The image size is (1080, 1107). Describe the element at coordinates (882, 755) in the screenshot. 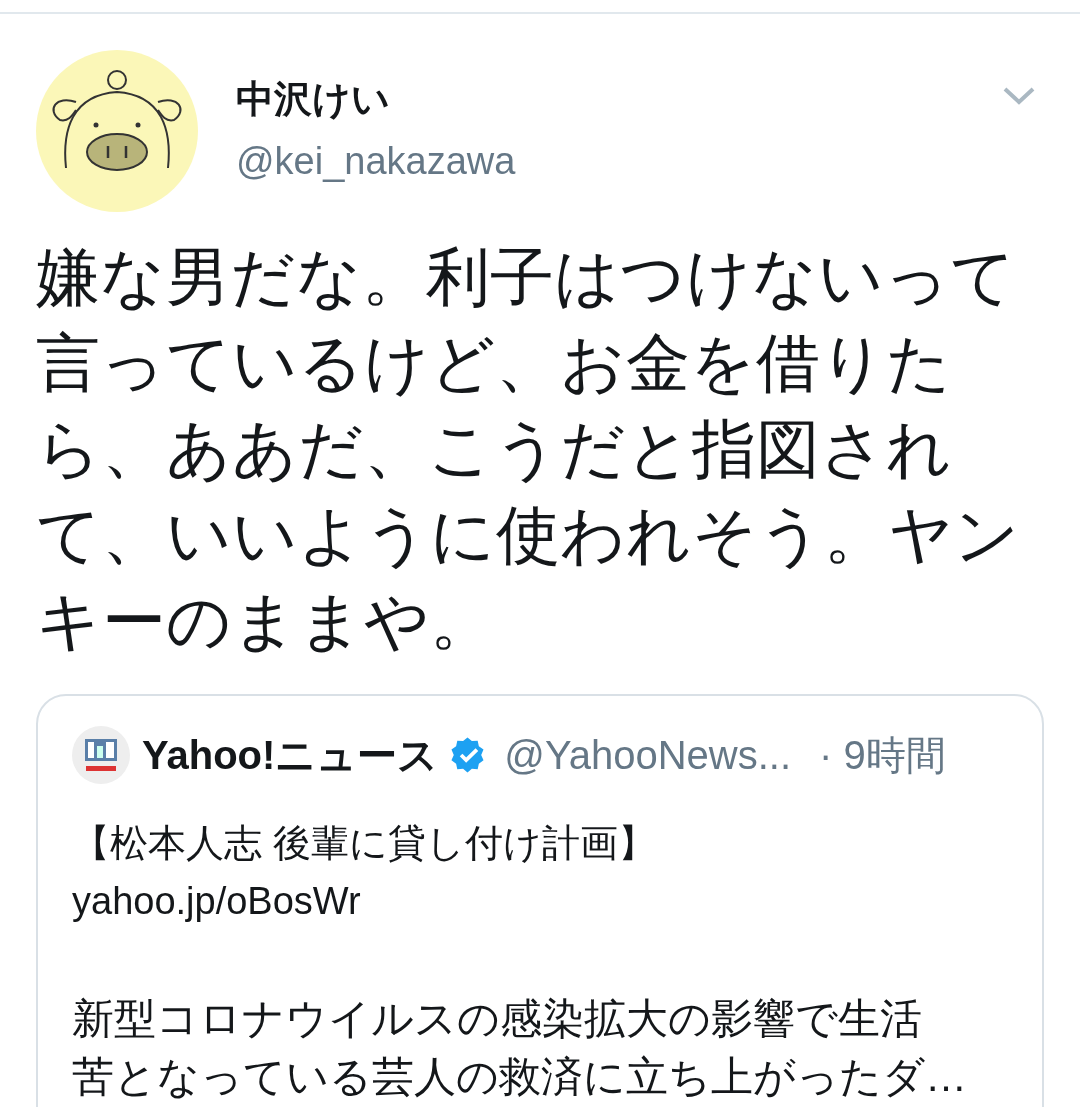

I see `tweet-time: · 9時間` at that location.